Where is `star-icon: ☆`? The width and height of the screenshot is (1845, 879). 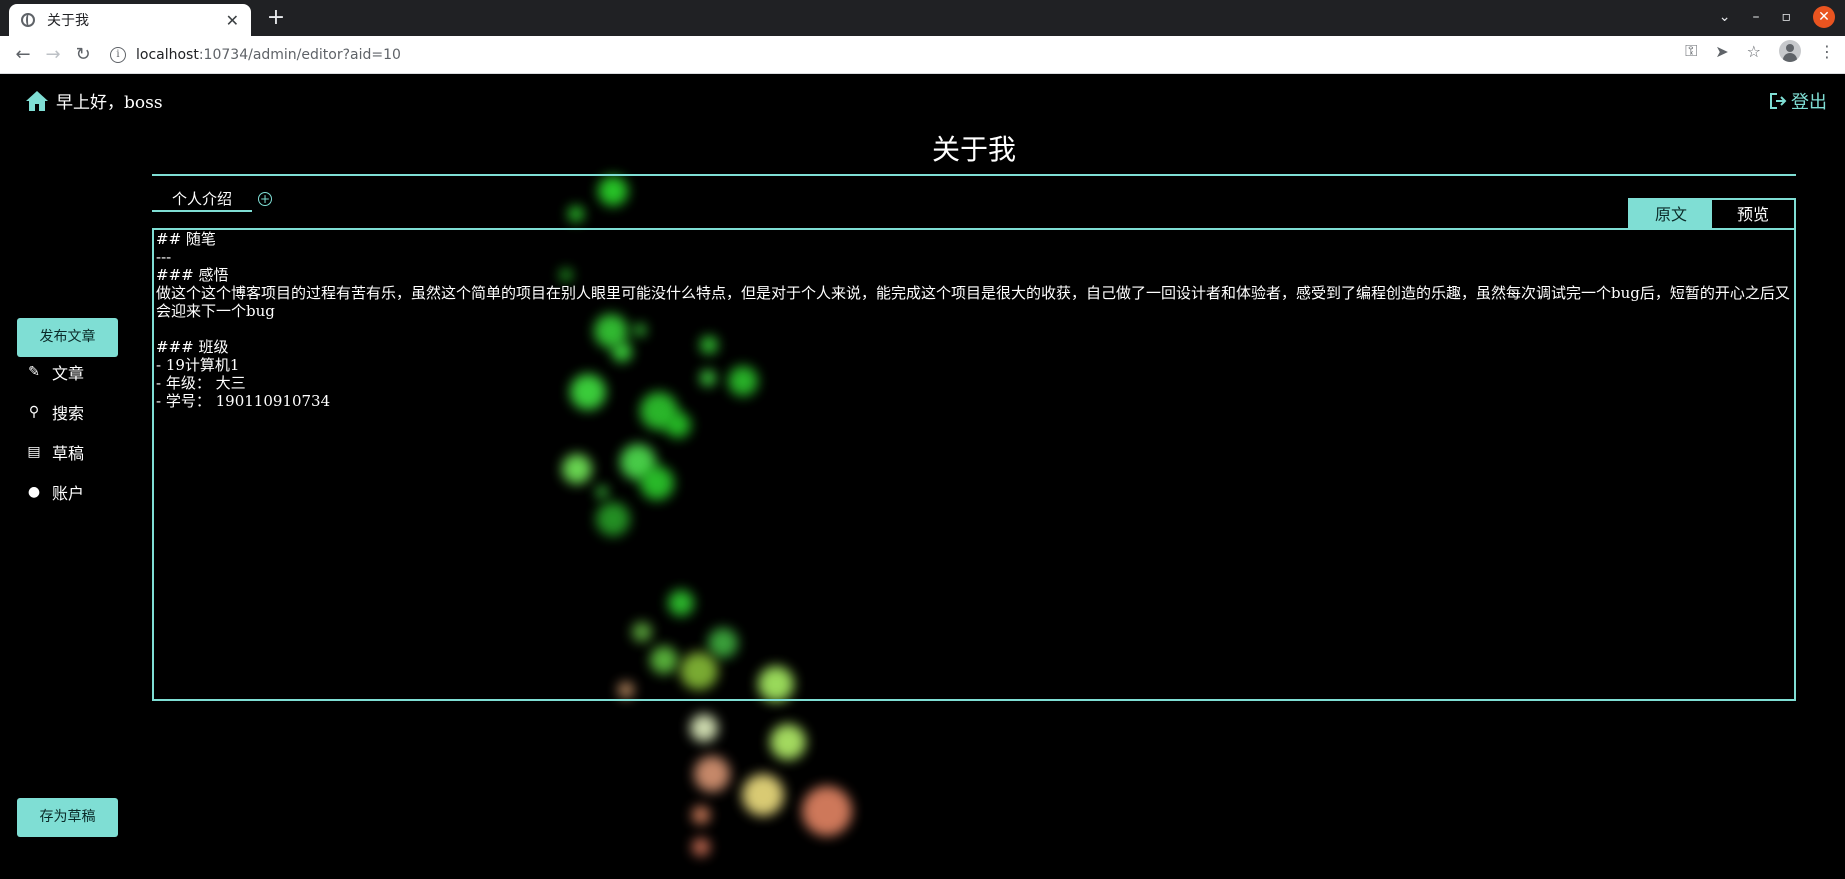
star-icon: ☆ is located at coordinates (1754, 51).